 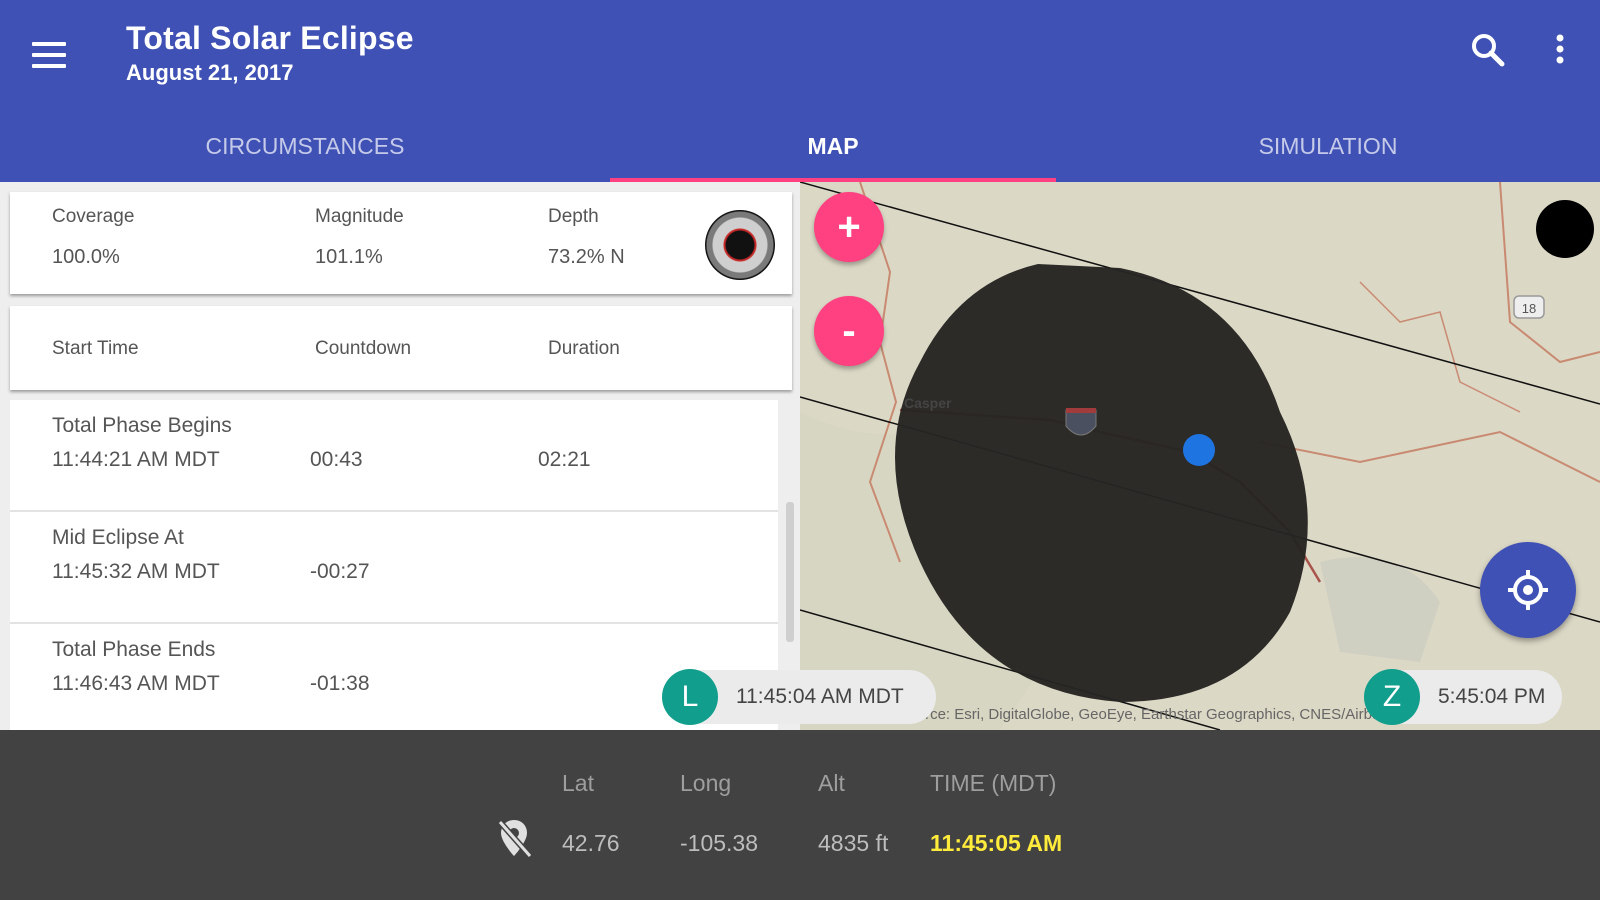 What do you see at coordinates (564, 459) in the screenshot?
I see `phase-duration: 02:21` at bounding box center [564, 459].